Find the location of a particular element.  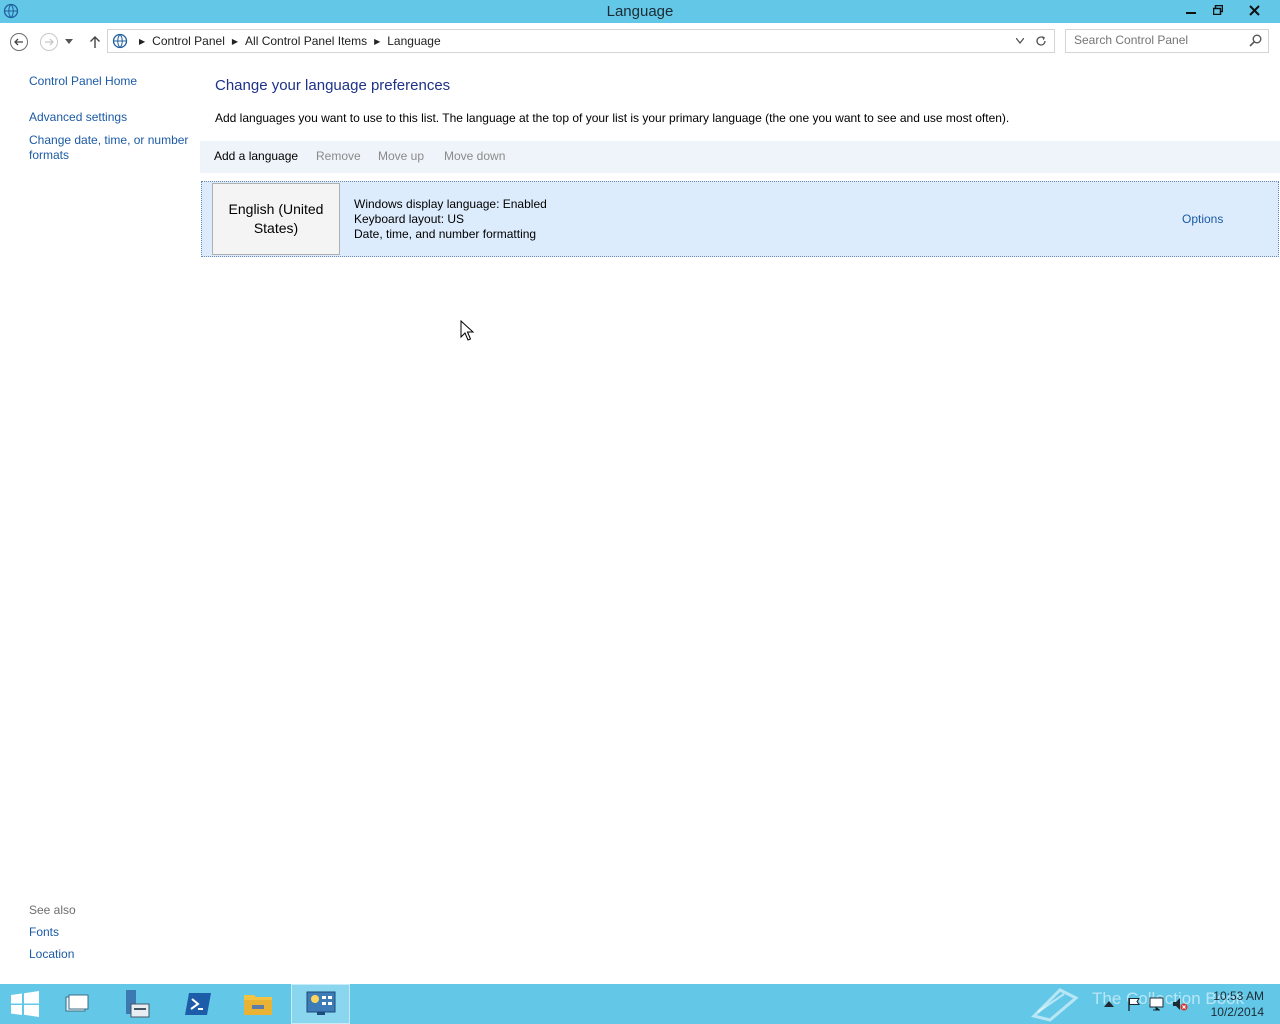

taskbar-control-panel is located at coordinates (320, 1004).